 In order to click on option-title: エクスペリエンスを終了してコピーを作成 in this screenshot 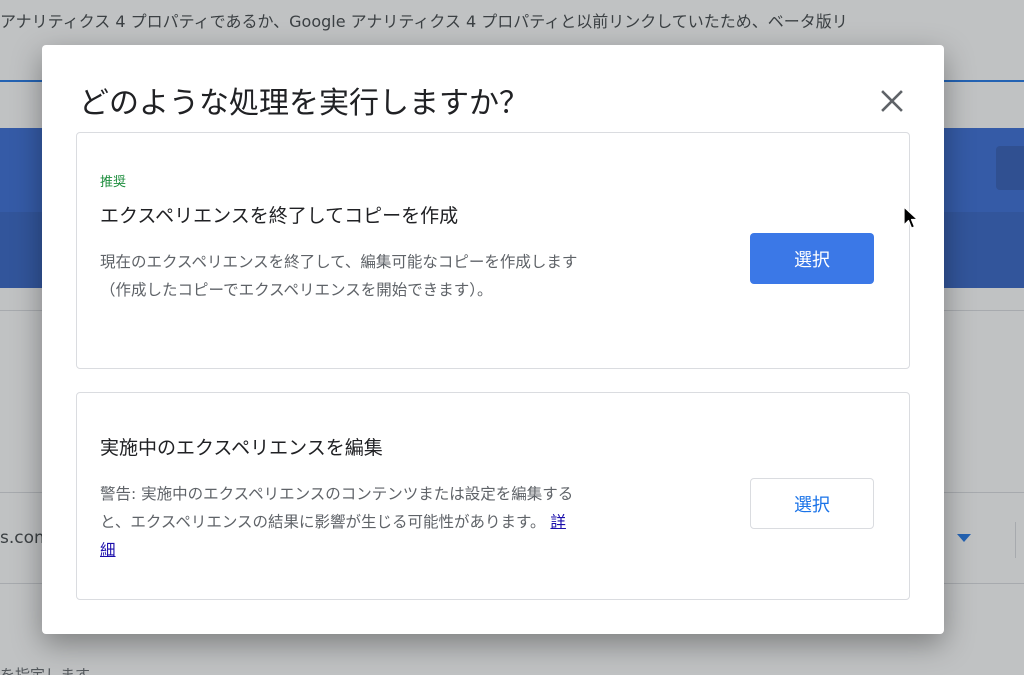, I will do `click(279, 216)`.